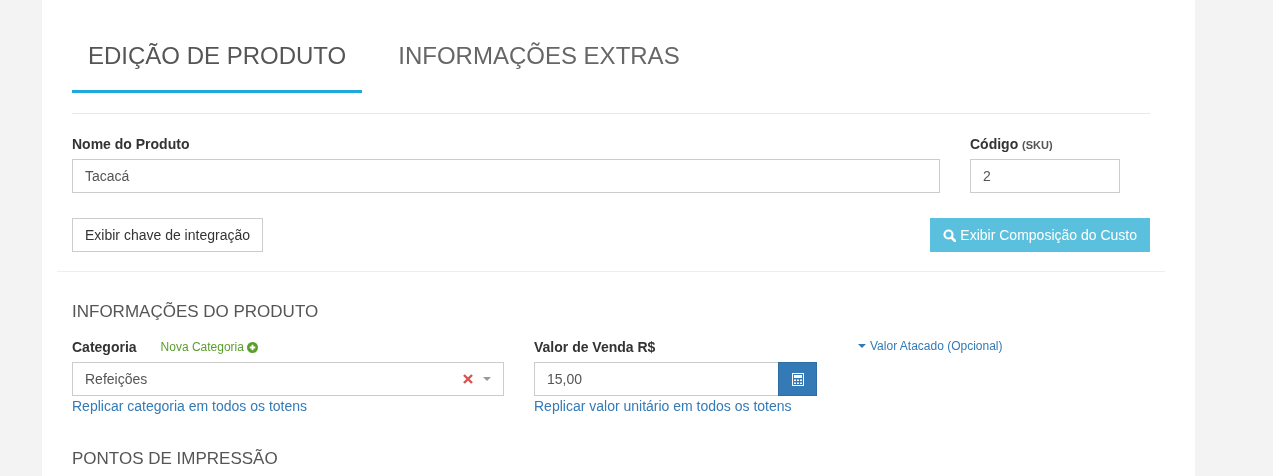  I want to click on replicate-category-link: Replicar categoria em todos os totens, so click(189, 406).